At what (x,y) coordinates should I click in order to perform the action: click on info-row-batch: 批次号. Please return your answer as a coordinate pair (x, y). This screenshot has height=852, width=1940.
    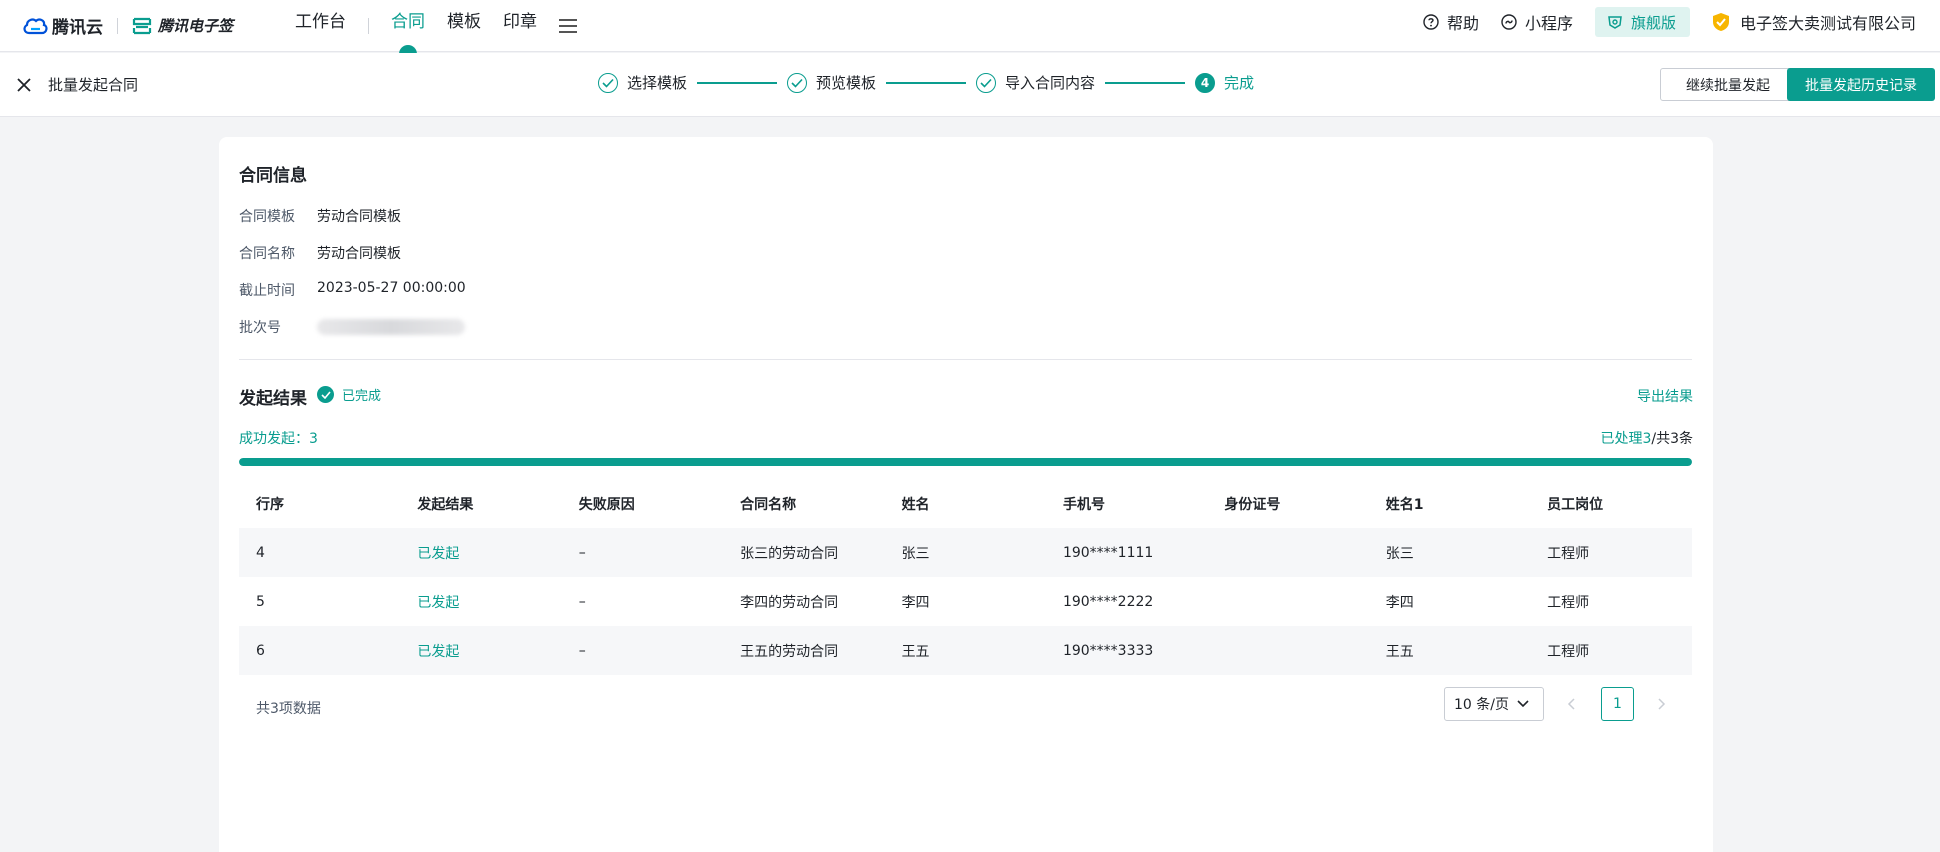
    Looking at the image, I should click on (352, 327).